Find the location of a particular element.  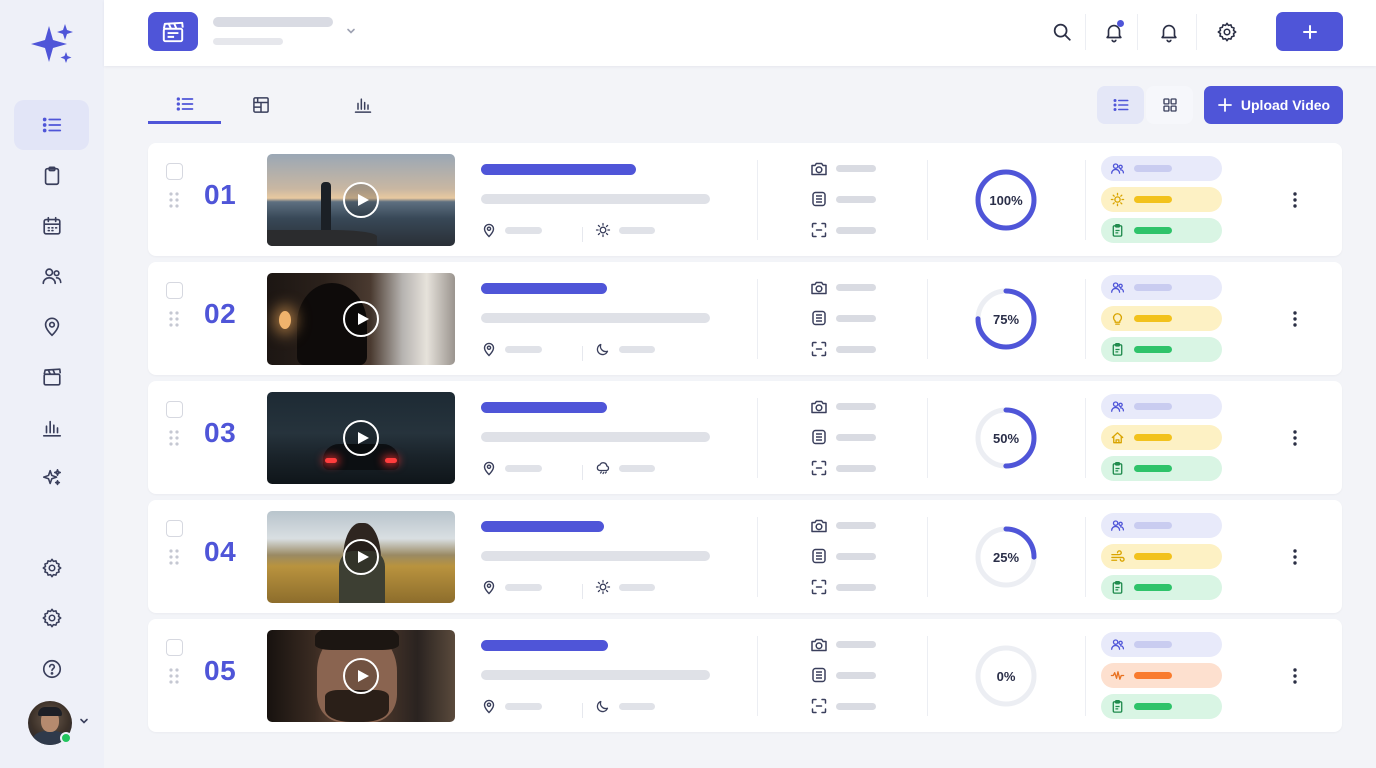

sidebar-item-locations is located at coordinates (51, 327).